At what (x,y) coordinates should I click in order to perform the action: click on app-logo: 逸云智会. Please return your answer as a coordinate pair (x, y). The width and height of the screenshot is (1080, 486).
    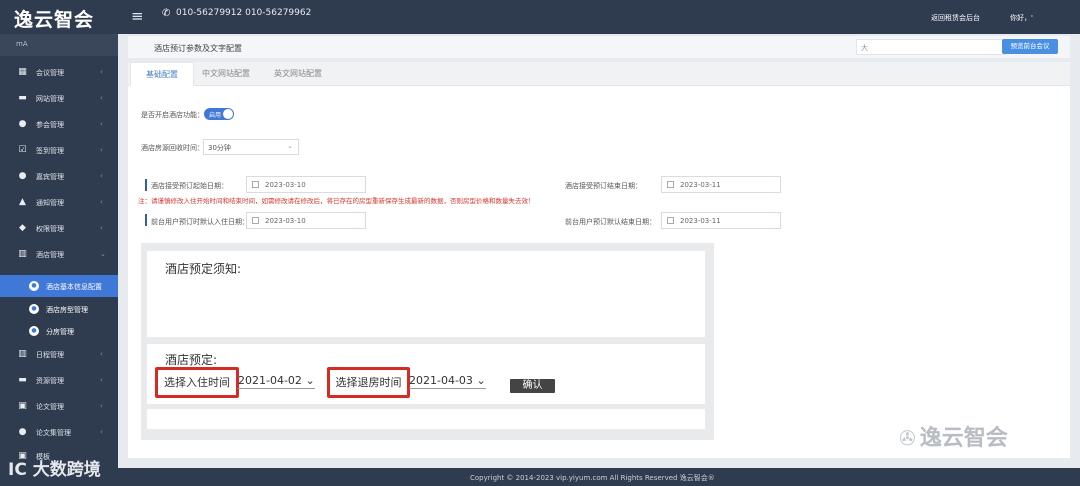
    Looking at the image, I should click on (54, 18).